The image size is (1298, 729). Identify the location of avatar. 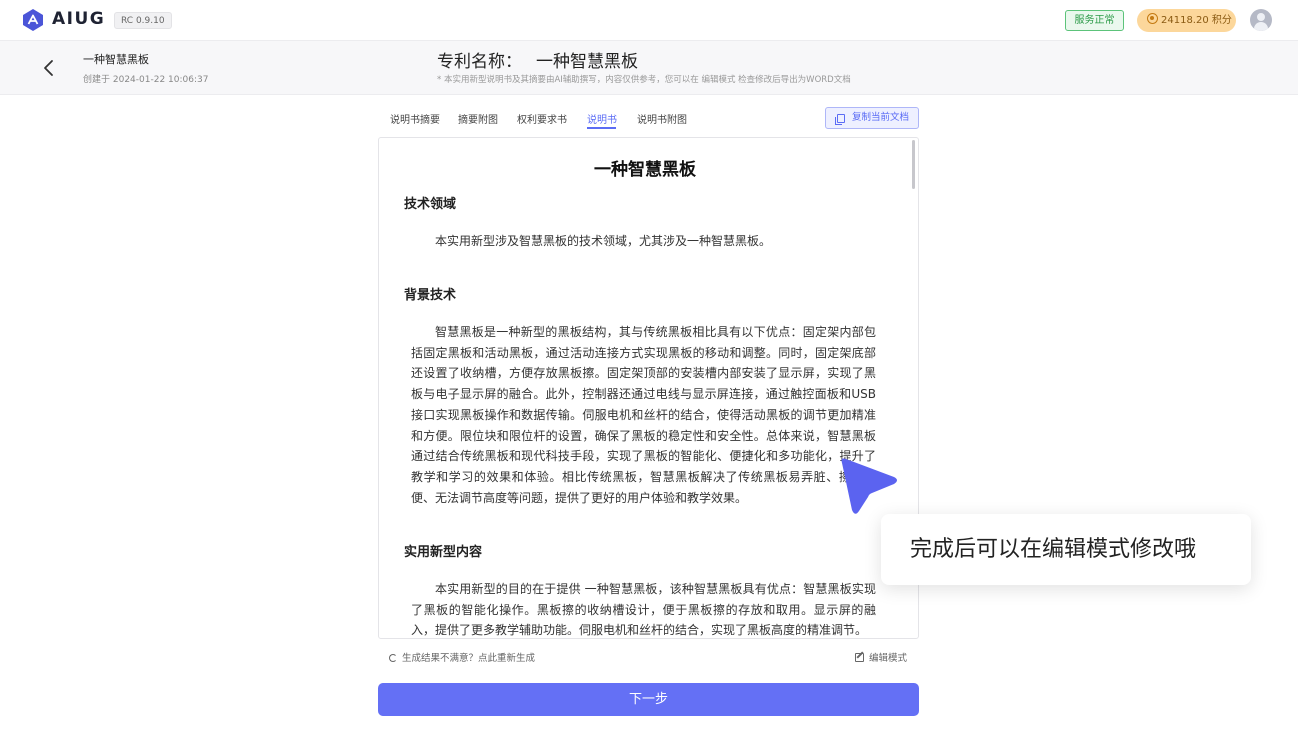
(1261, 20).